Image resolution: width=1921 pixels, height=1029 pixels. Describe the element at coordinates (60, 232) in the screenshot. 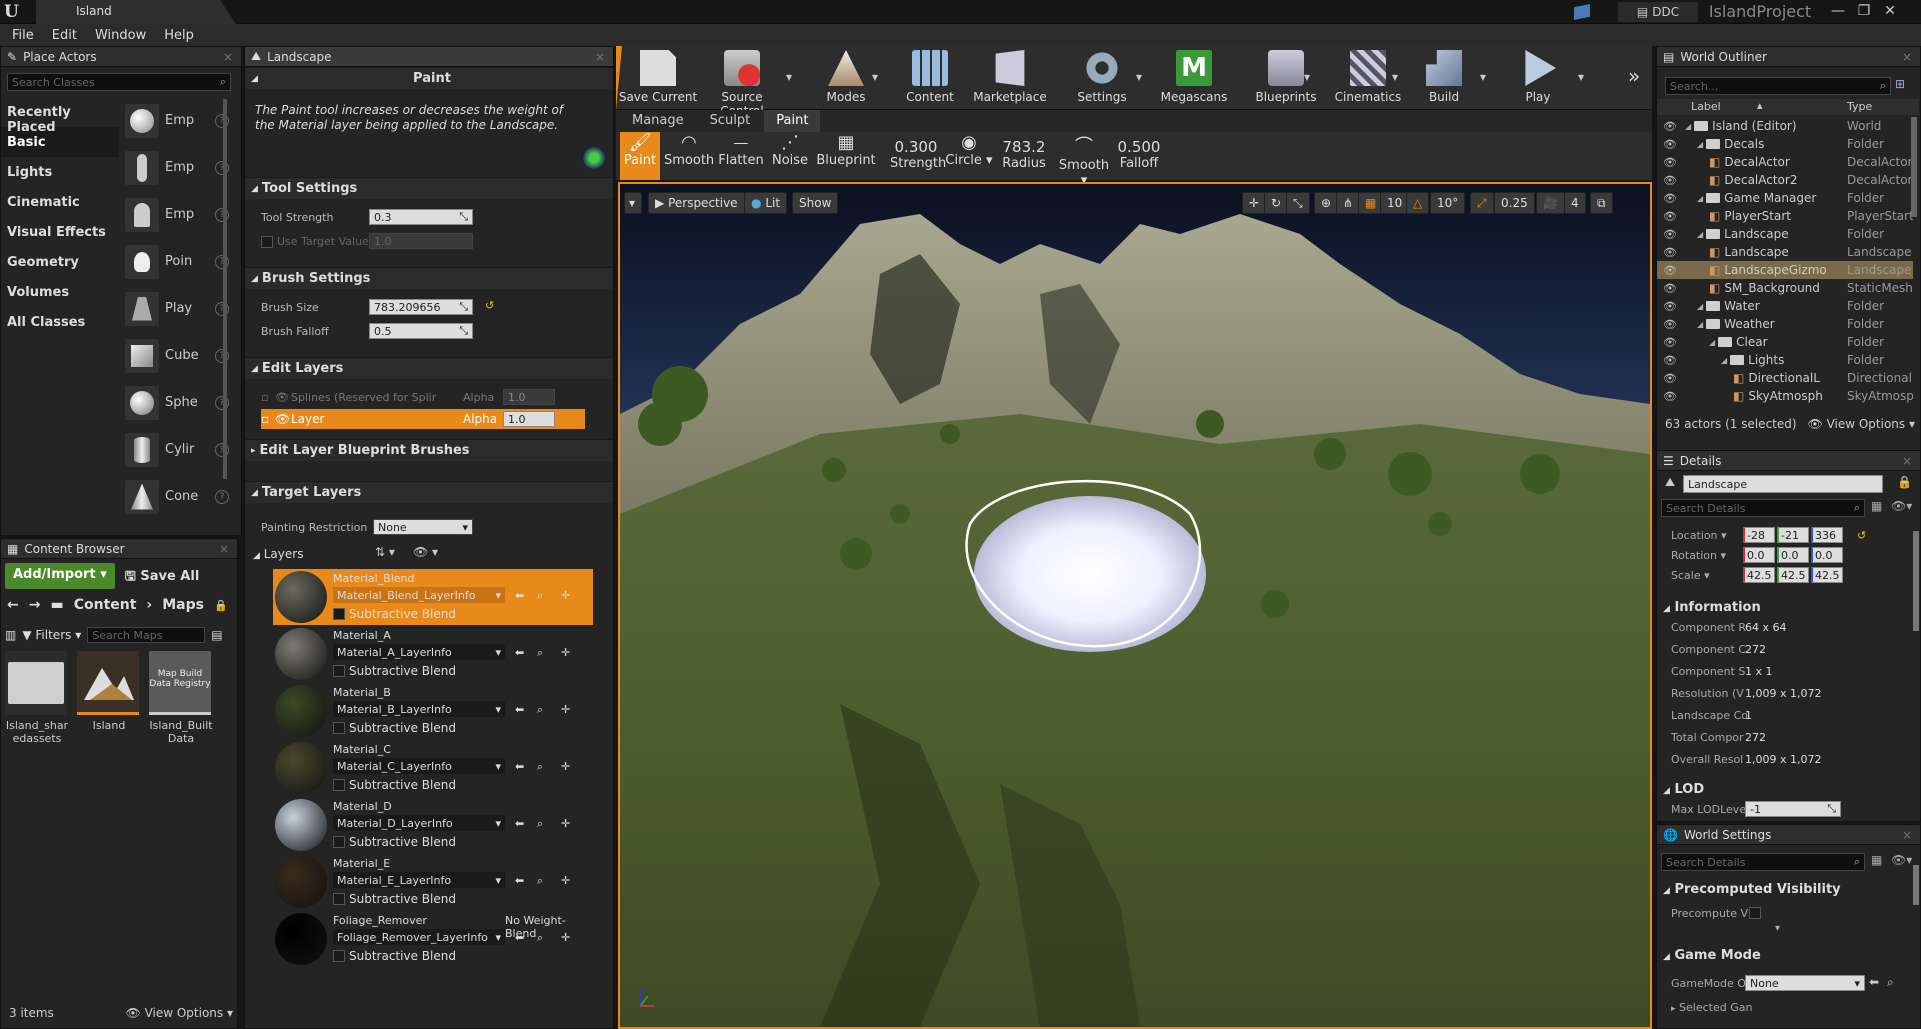

I see `category-visual-effects: Visual Effects` at that location.